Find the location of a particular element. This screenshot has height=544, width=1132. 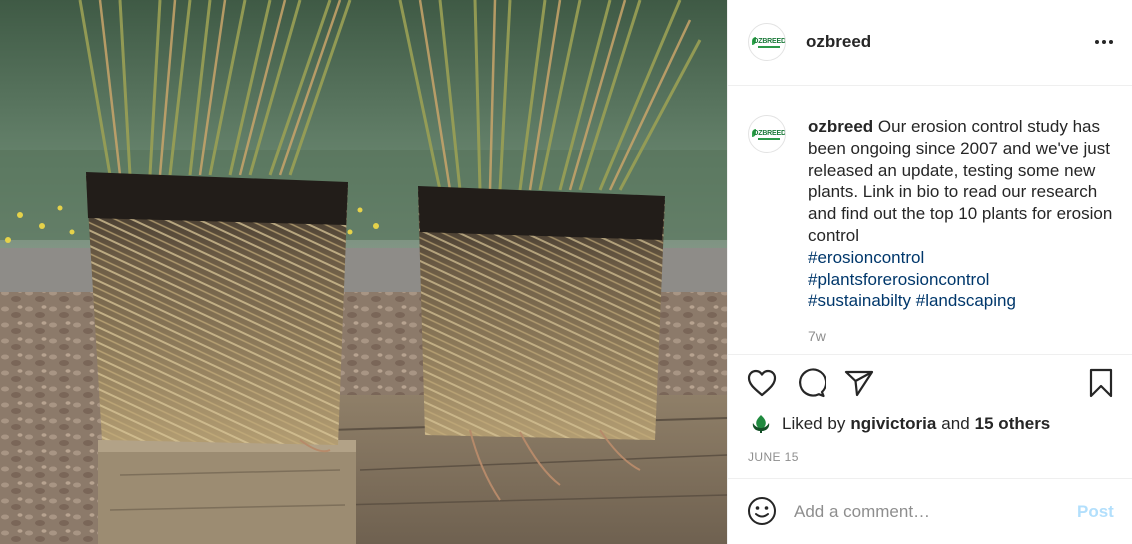

post-date: JUNE 15 is located at coordinates (773, 457).